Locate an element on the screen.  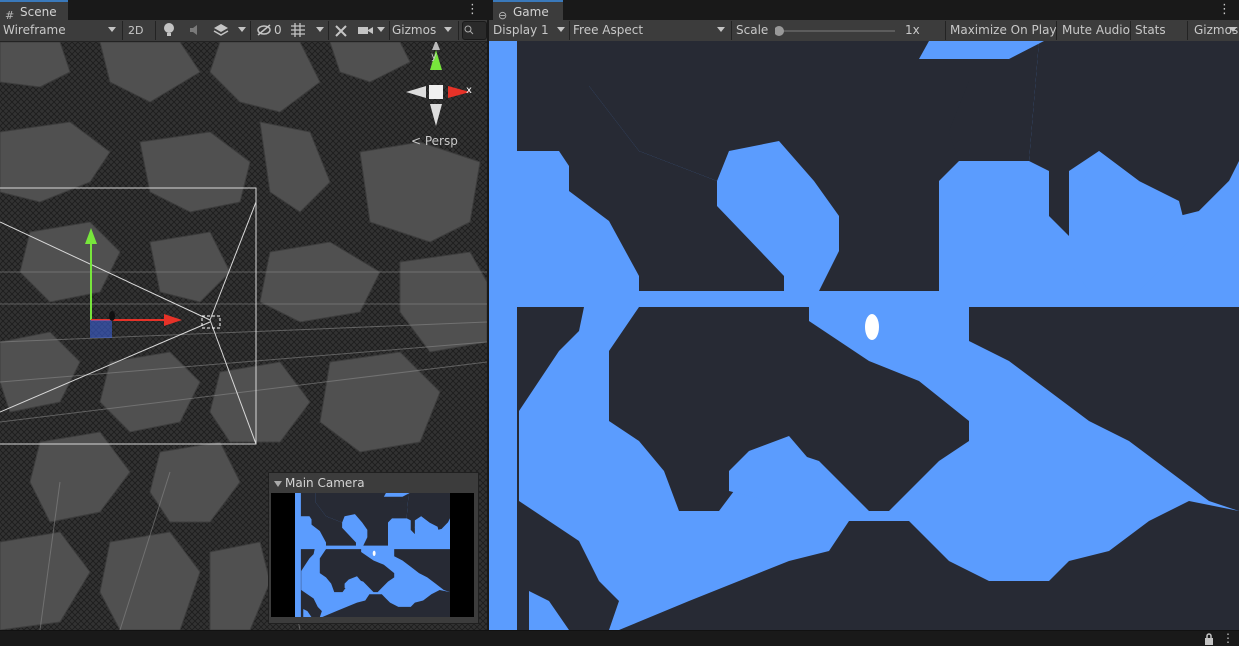
lighting-toggle is located at coordinates (170, 30).